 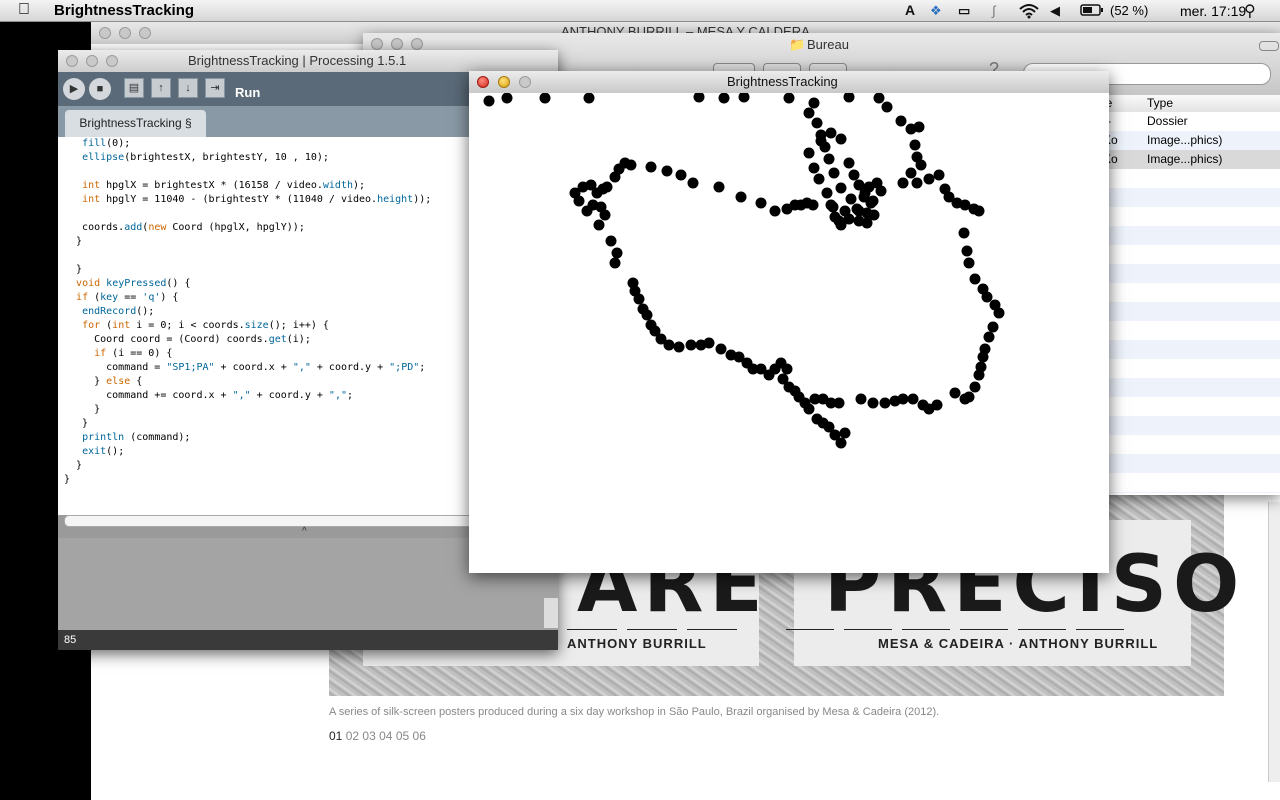 What do you see at coordinates (936, 11) in the screenshot?
I see `dropbox-icon: ❖` at bounding box center [936, 11].